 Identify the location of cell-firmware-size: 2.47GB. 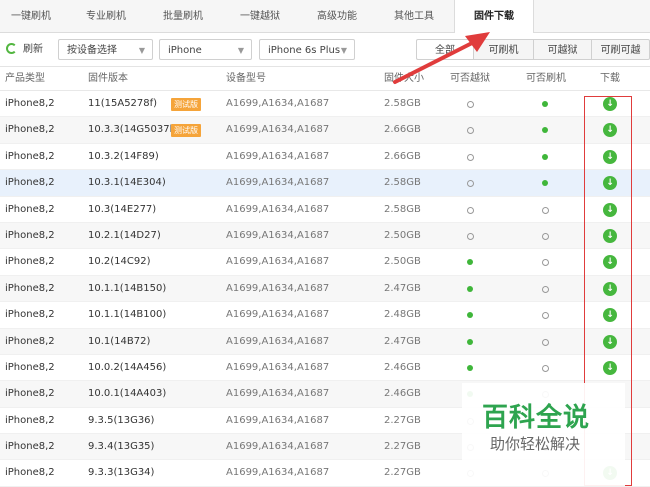
(402, 341).